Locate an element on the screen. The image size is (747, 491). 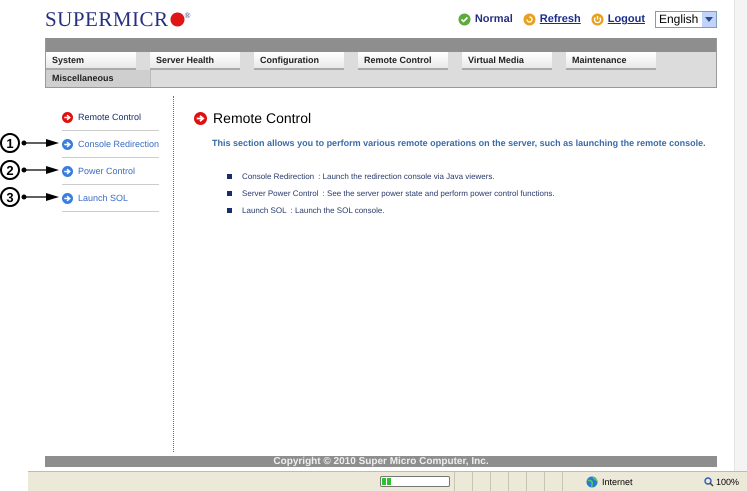
intro-text: This section allows you to perform various remote operations on the server, such as launching the remote console. is located at coordinates (459, 143).